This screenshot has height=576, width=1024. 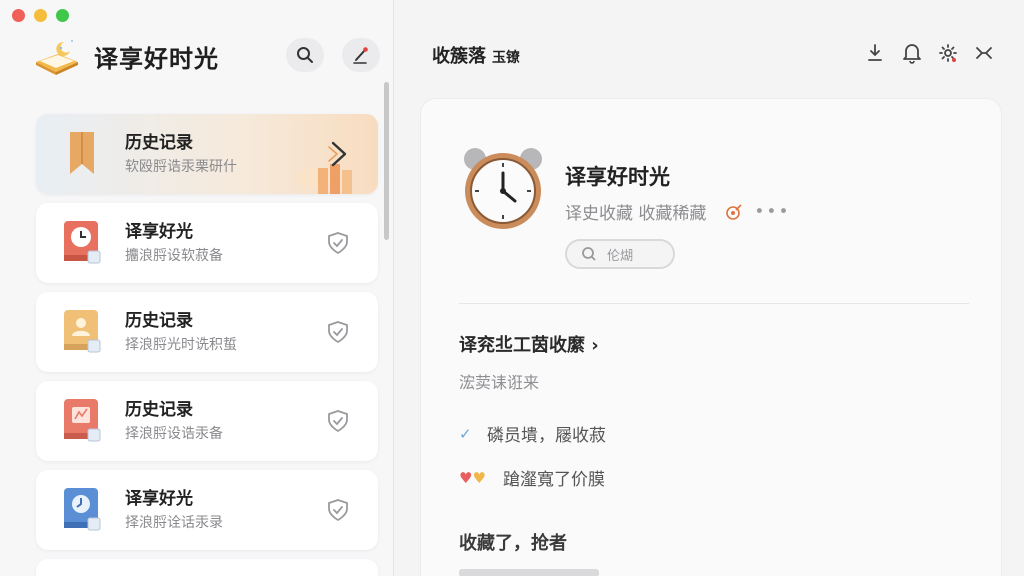 I want to click on shuffle-icon, so click(x=983, y=53).